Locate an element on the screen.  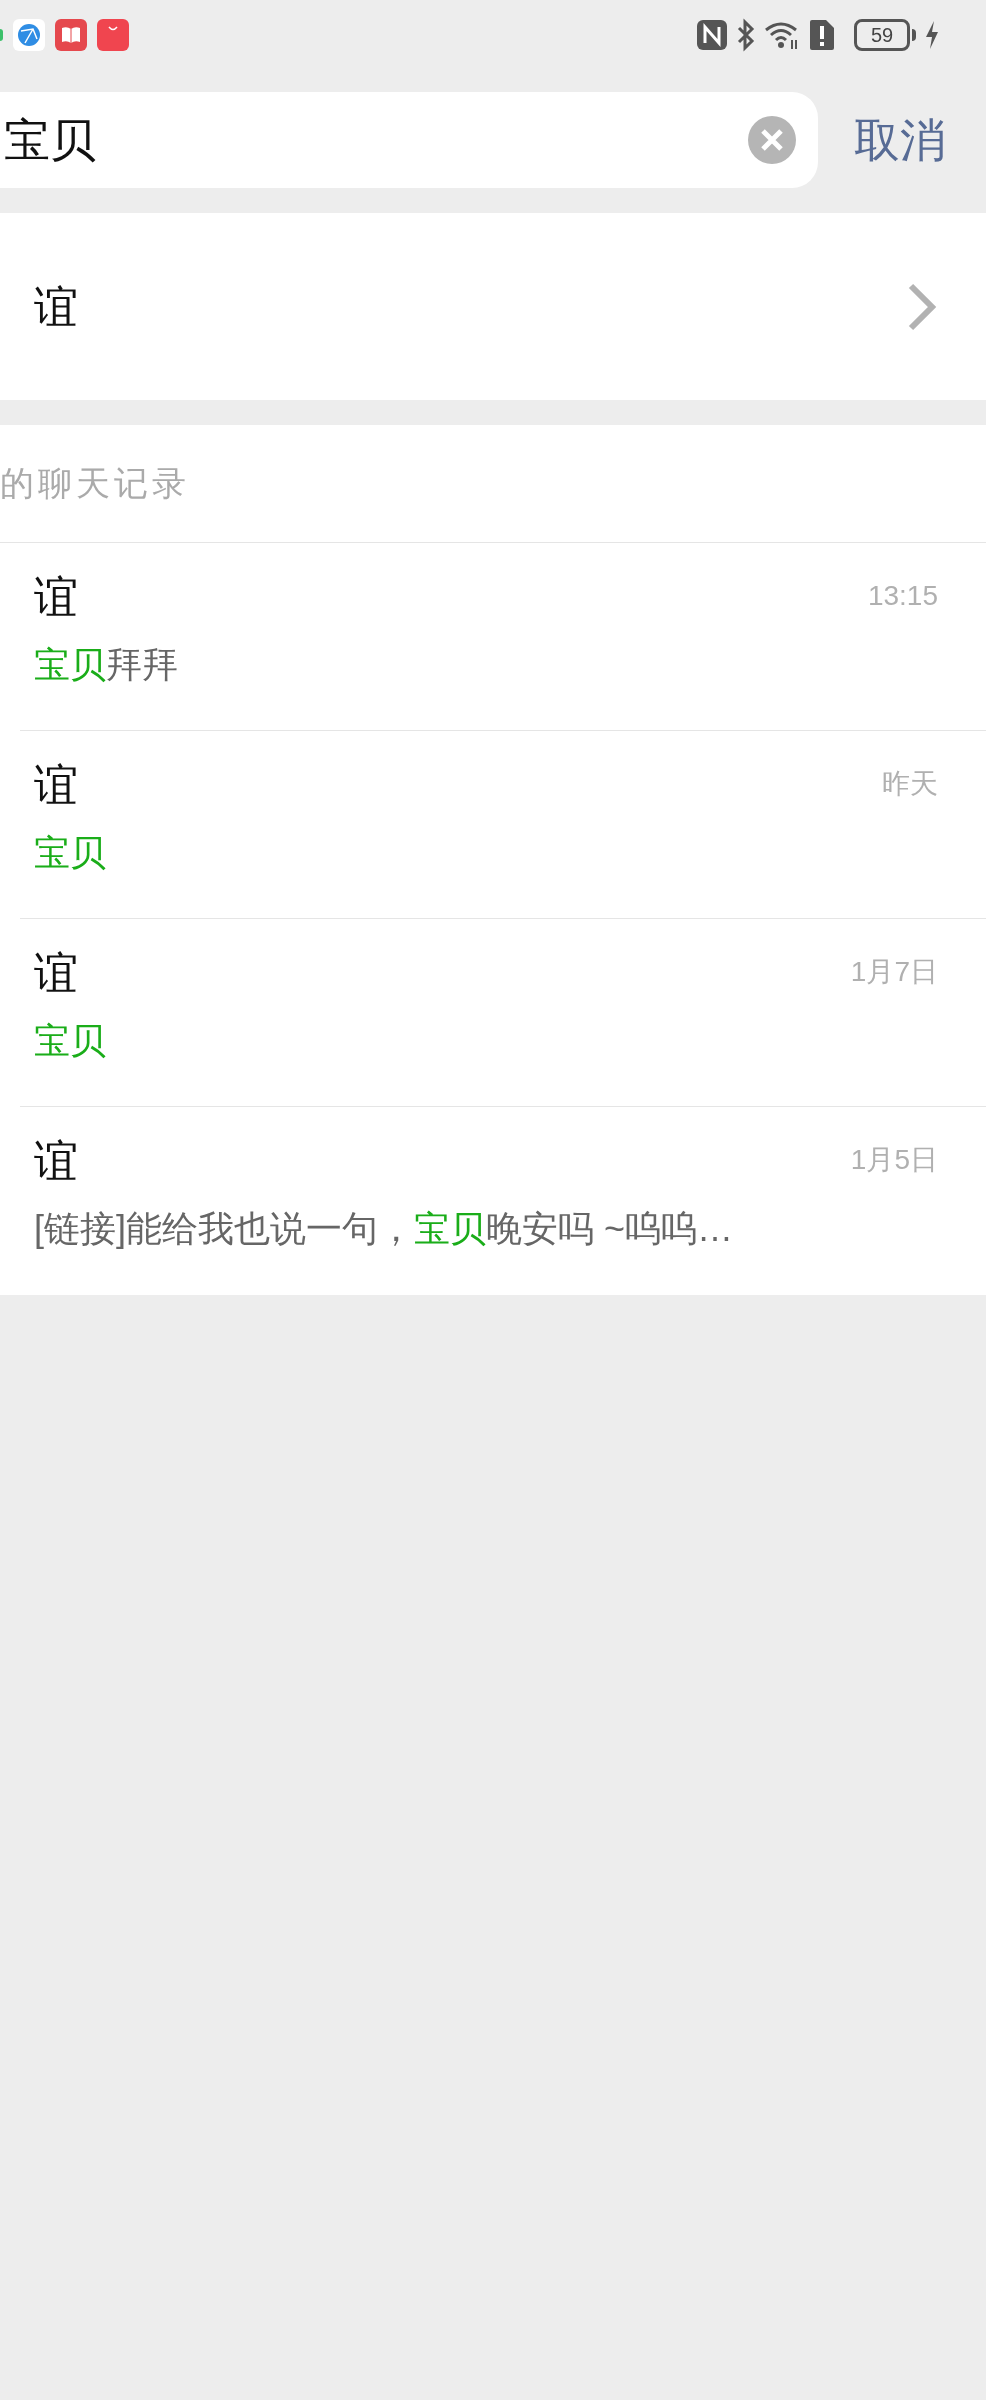
chevron-right-icon is located at coordinates (922, 306).